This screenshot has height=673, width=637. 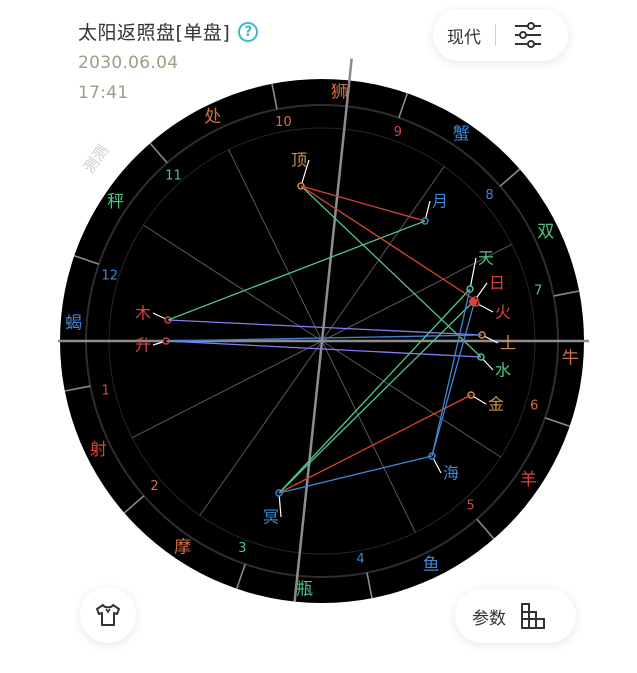 What do you see at coordinates (489, 195) in the screenshot?
I see `house-number: 8` at bounding box center [489, 195].